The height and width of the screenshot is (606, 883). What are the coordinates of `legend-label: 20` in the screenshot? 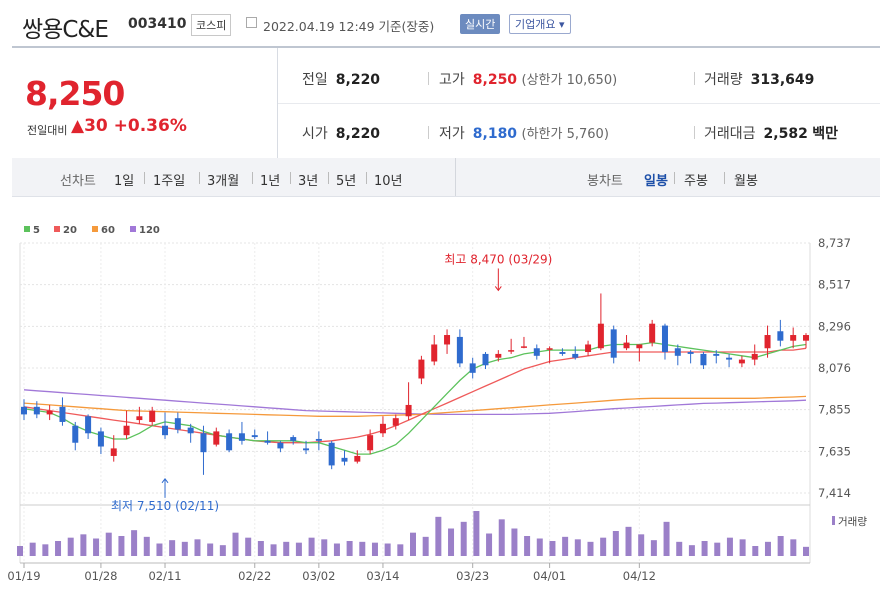 It's located at (70, 230).